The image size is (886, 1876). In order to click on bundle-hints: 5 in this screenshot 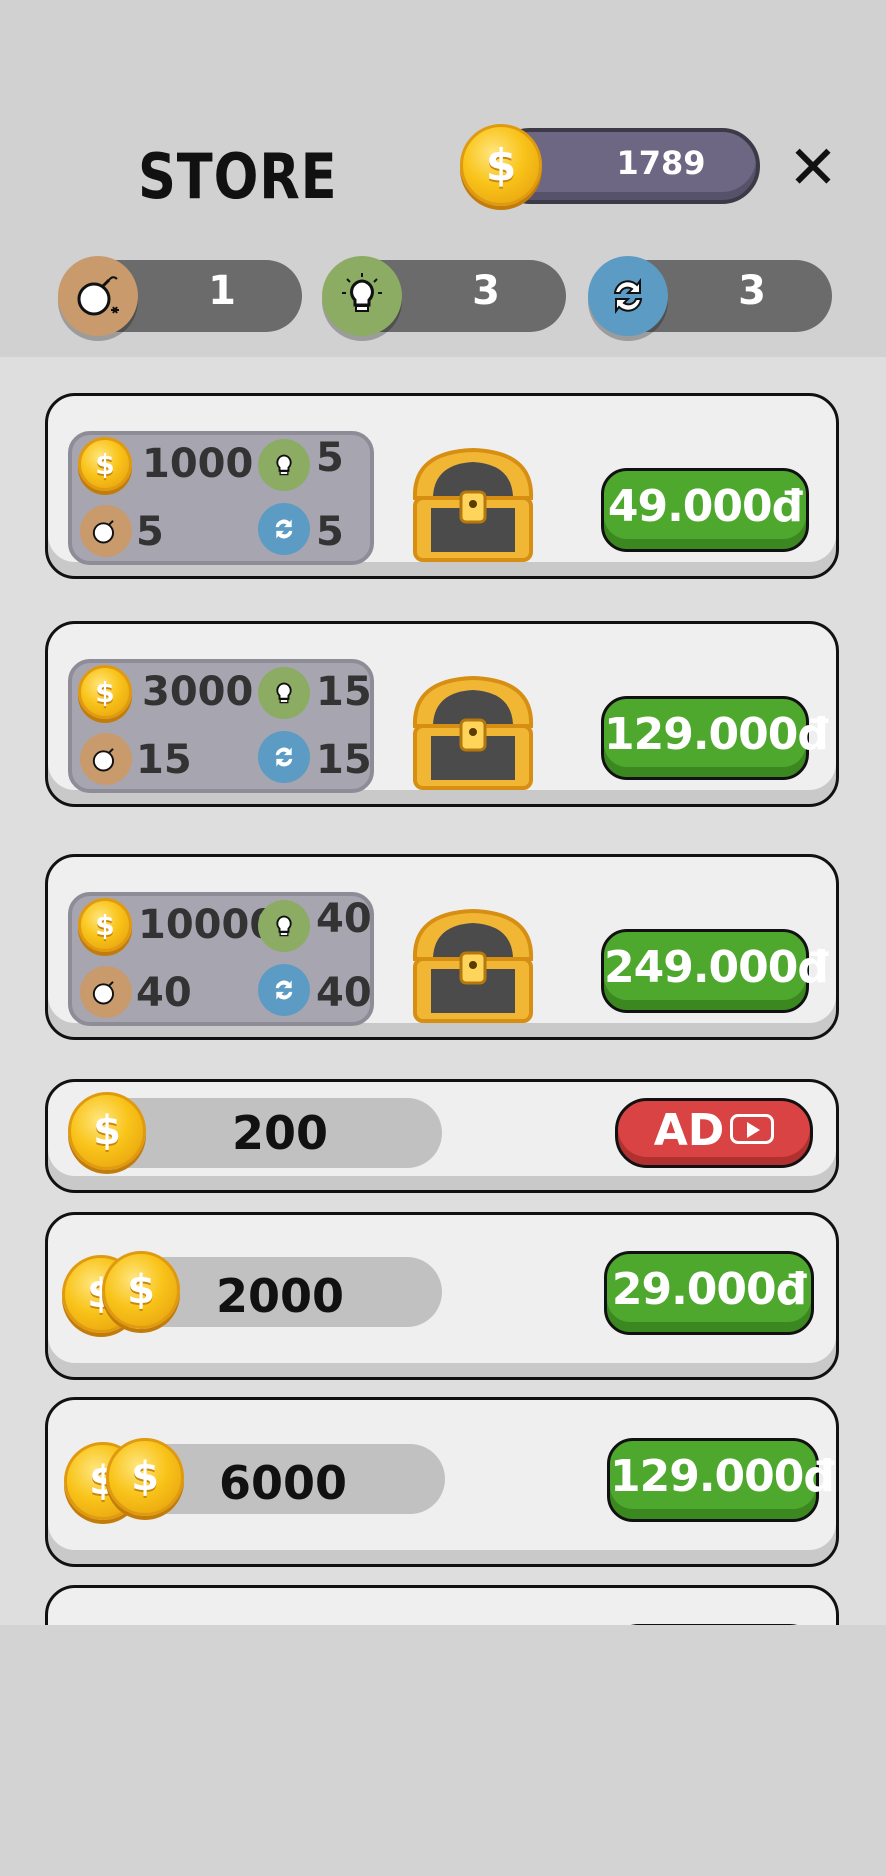, I will do `click(330, 458)`.